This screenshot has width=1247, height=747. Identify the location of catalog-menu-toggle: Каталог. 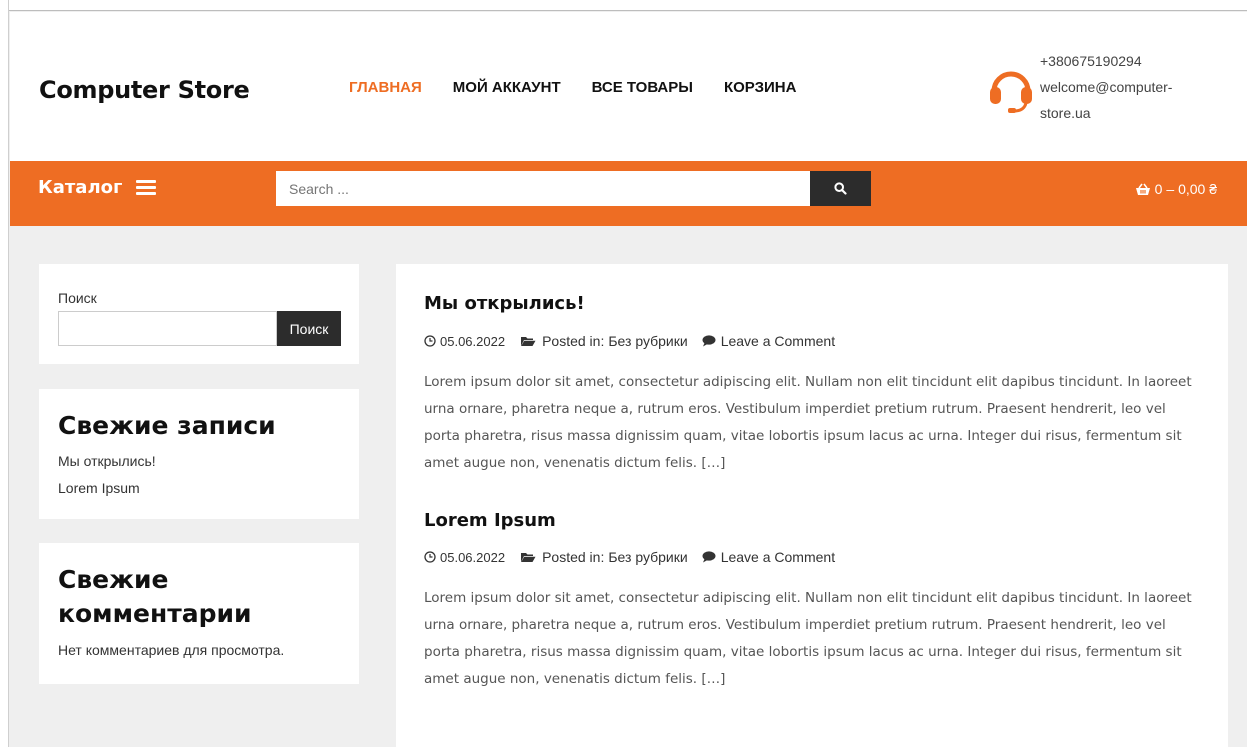
(97, 187).